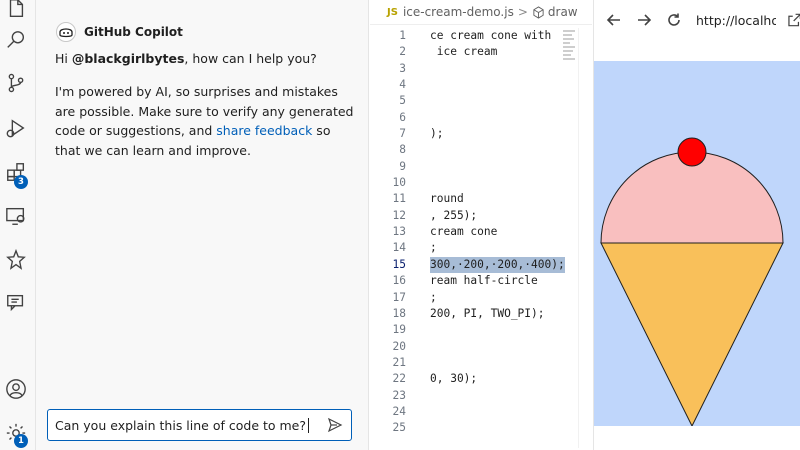 The height and width of the screenshot is (450, 800). Describe the element at coordinates (250, 58) in the screenshot. I see `greeting-suffix: , how can I help you?` at that location.